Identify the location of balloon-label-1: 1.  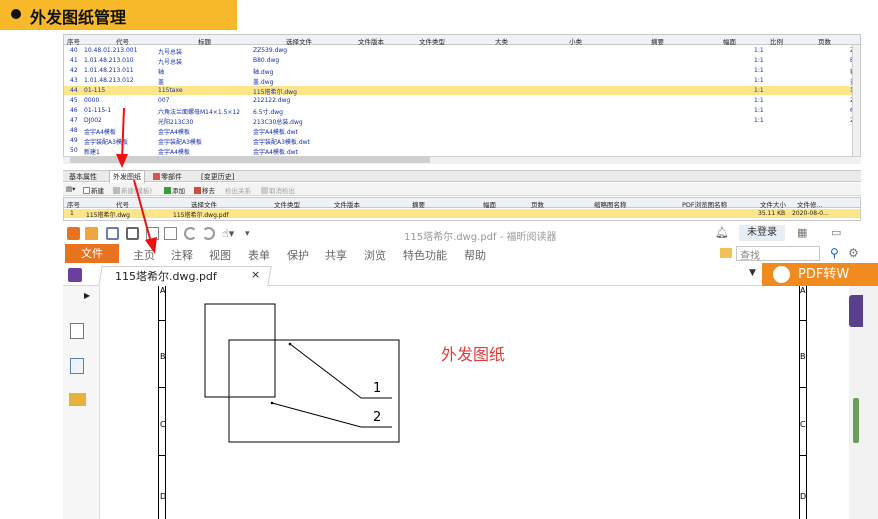
(377, 388).